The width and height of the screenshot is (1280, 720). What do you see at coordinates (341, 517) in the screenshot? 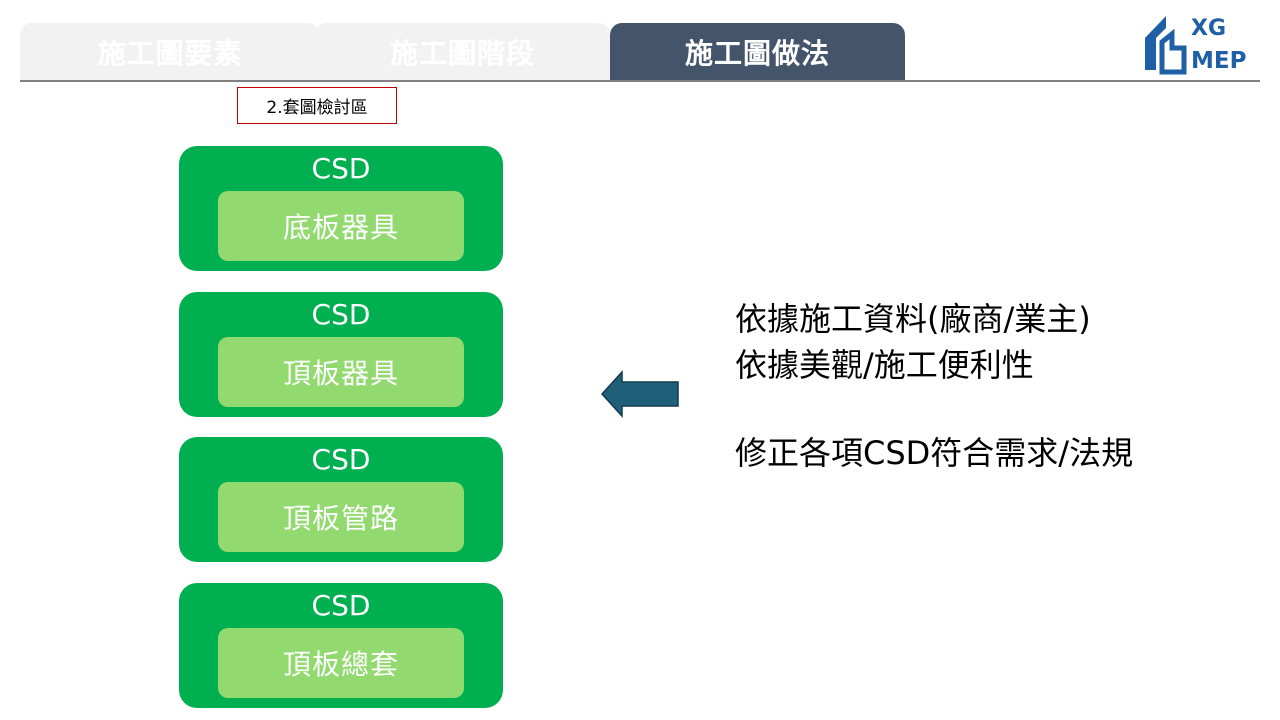
I see `card-subtitle: 頂板管路` at bounding box center [341, 517].